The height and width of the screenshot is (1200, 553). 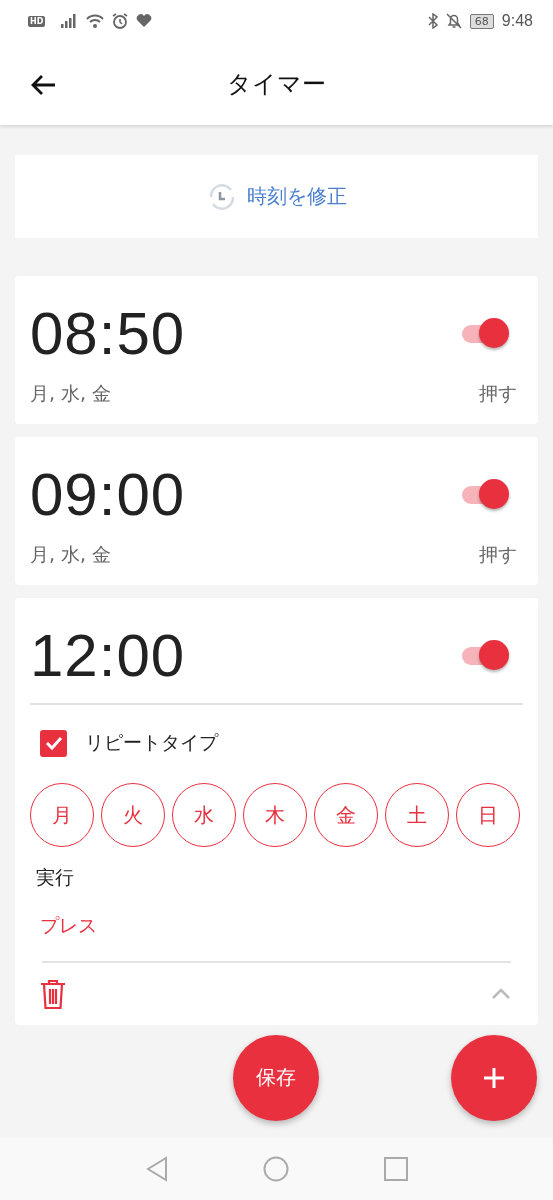 What do you see at coordinates (517, 21) in the screenshot?
I see `status-time: 9:48` at bounding box center [517, 21].